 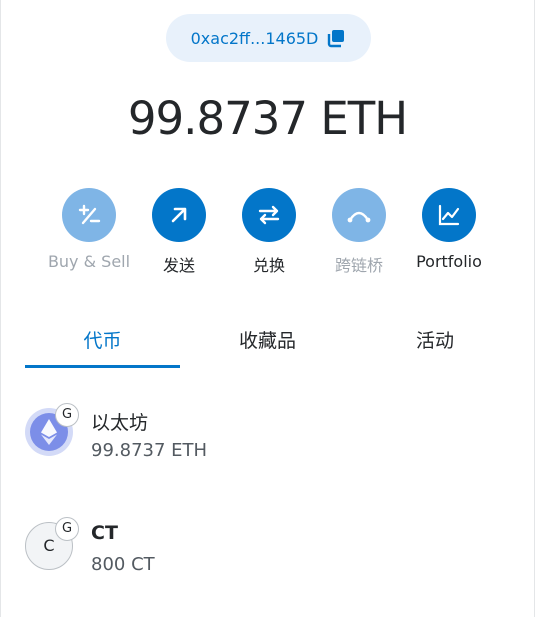 What do you see at coordinates (268, 265) in the screenshot?
I see `swap-label: 兑换` at bounding box center [268, 265].